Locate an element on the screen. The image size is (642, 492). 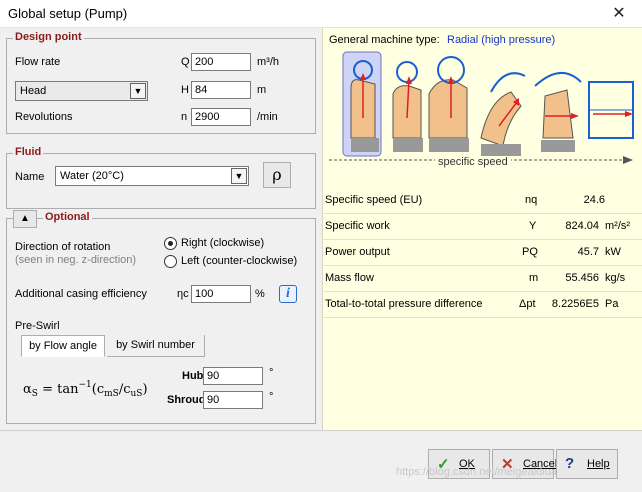
window-title: Global setup (Pump) is located at coordinates (68, 13).